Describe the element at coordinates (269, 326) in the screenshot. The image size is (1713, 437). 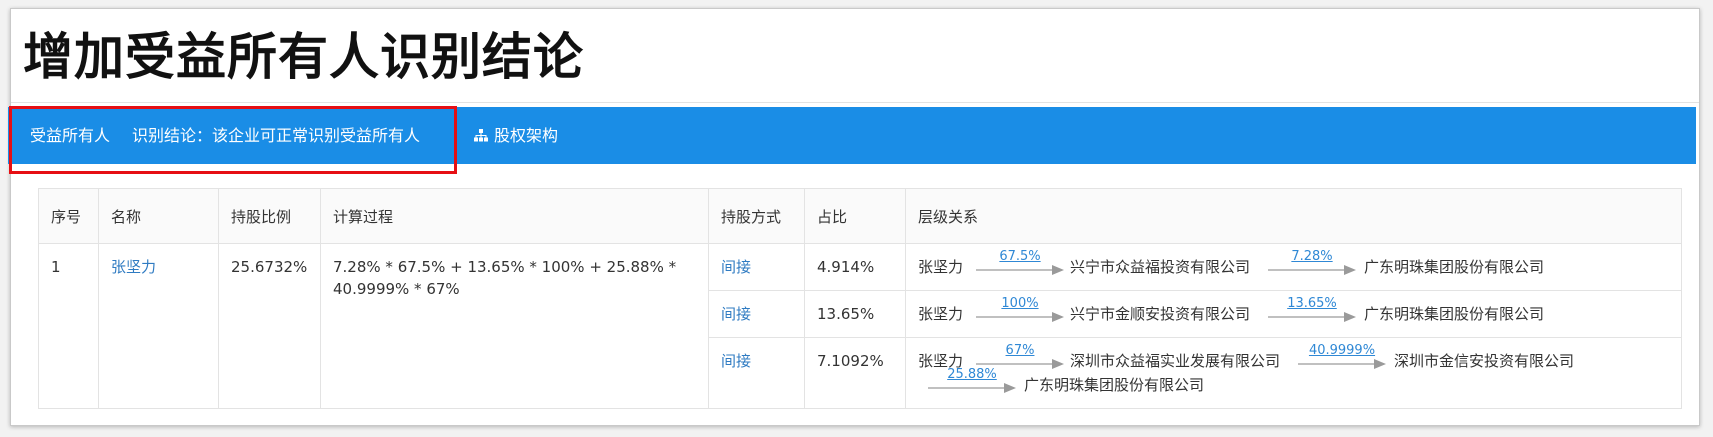
I see `row-share-ratio: 25.6732%` at that location.